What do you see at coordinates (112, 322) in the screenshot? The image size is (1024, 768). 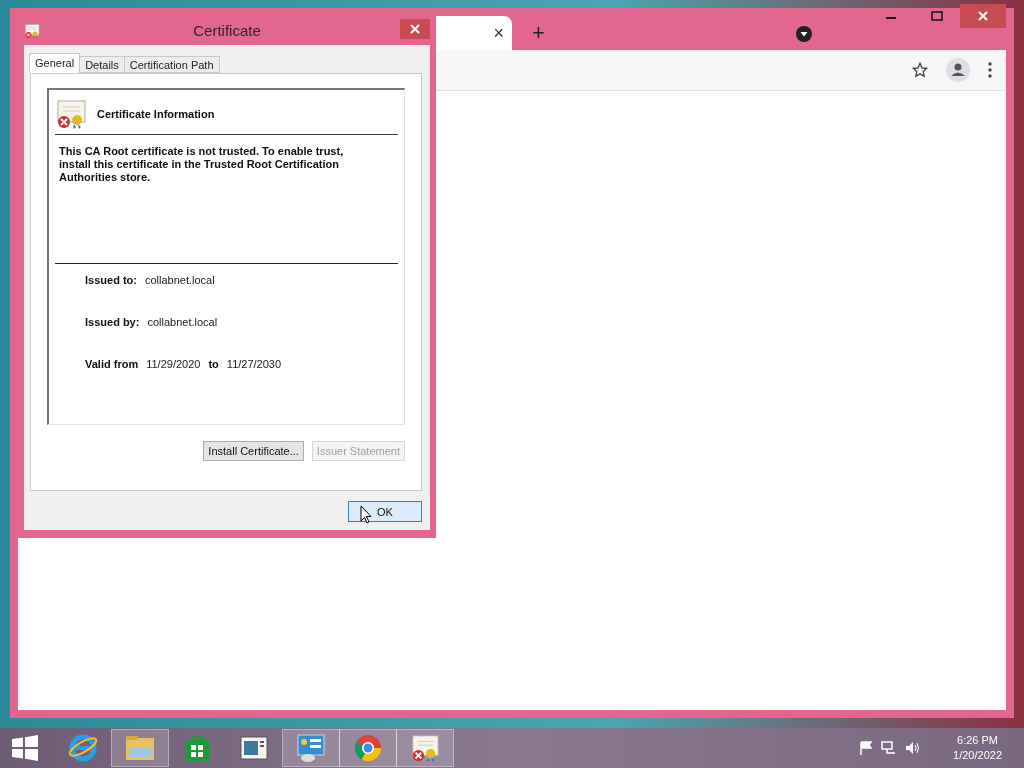 I see `field-label: Issued by:` at bounding box center [112, 322].